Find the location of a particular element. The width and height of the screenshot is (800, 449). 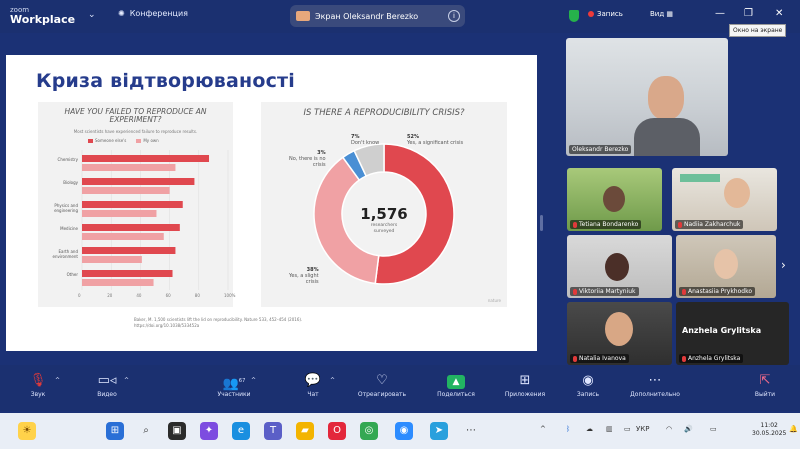

task-view-icon: ▣ is located at coordinates (177, 431).